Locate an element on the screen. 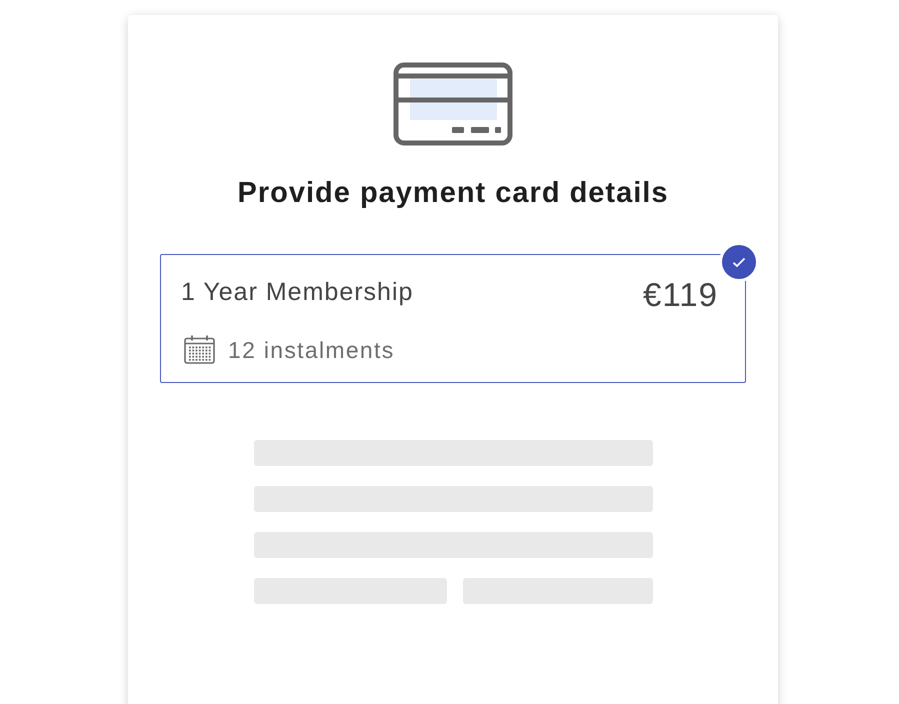  check-badge-icon is located at coordinates (739, 262).